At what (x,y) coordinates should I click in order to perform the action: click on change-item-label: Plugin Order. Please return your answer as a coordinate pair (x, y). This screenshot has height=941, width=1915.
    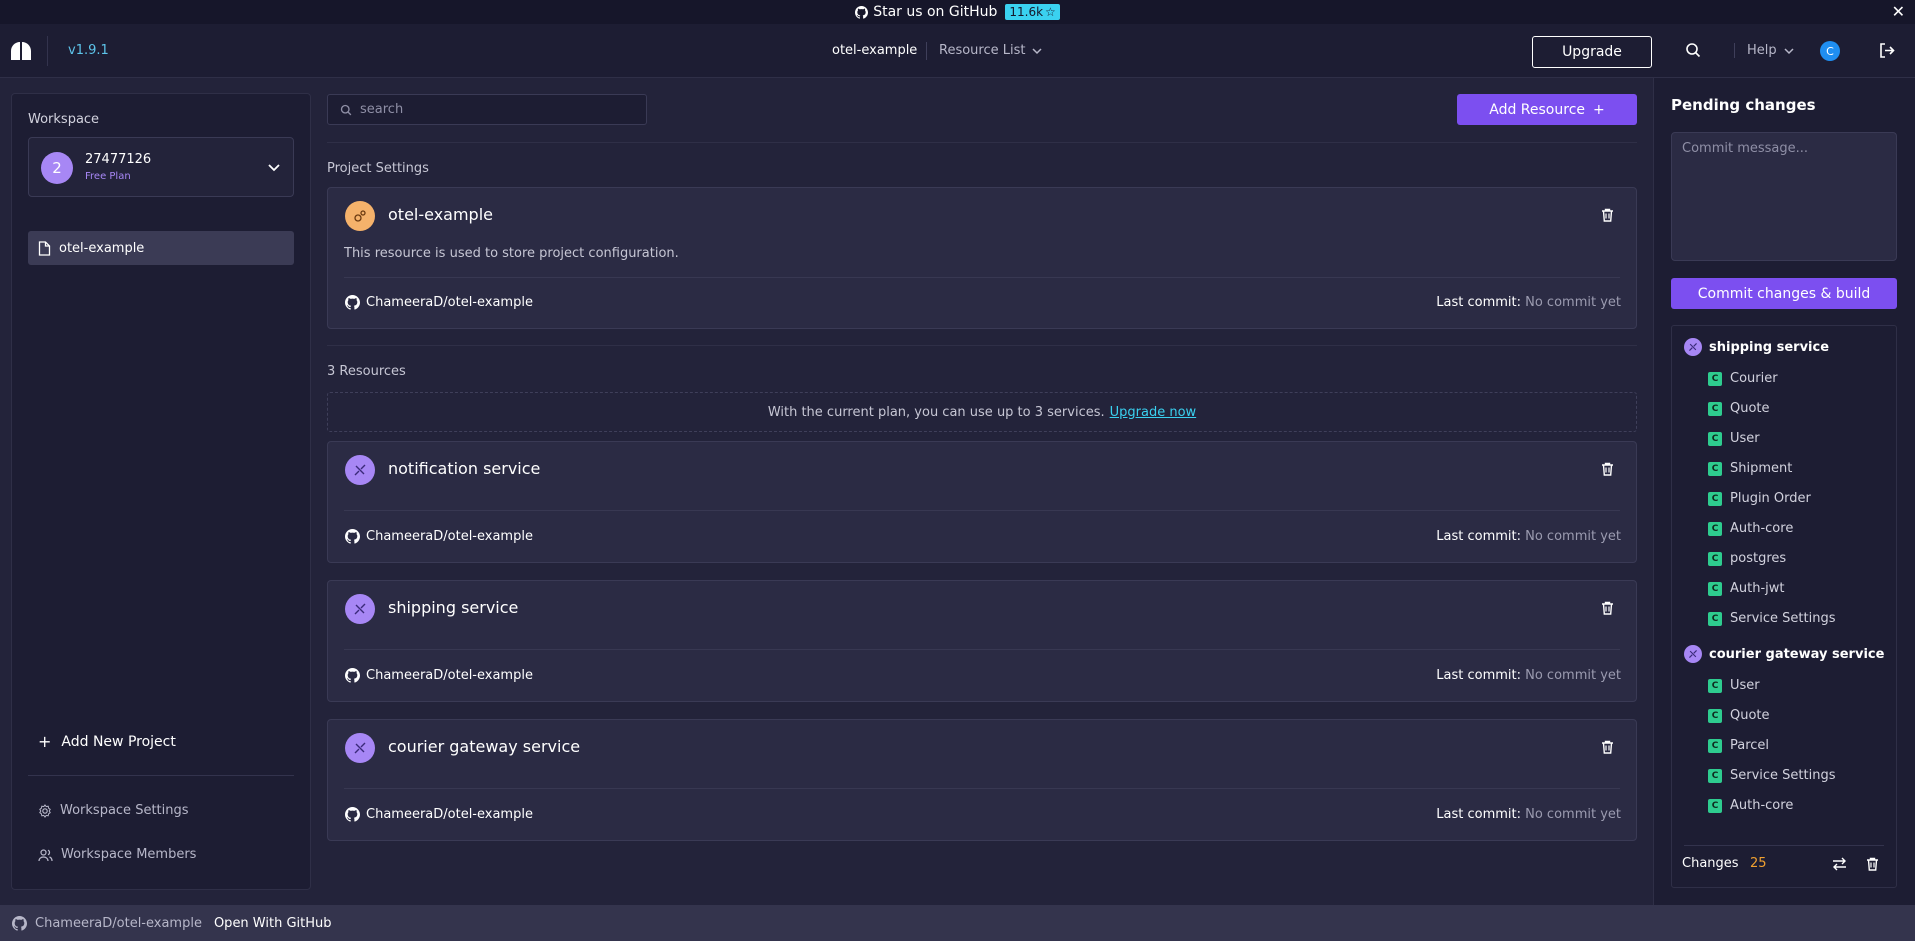
    Looking at the image, I should click on (1770, 498).